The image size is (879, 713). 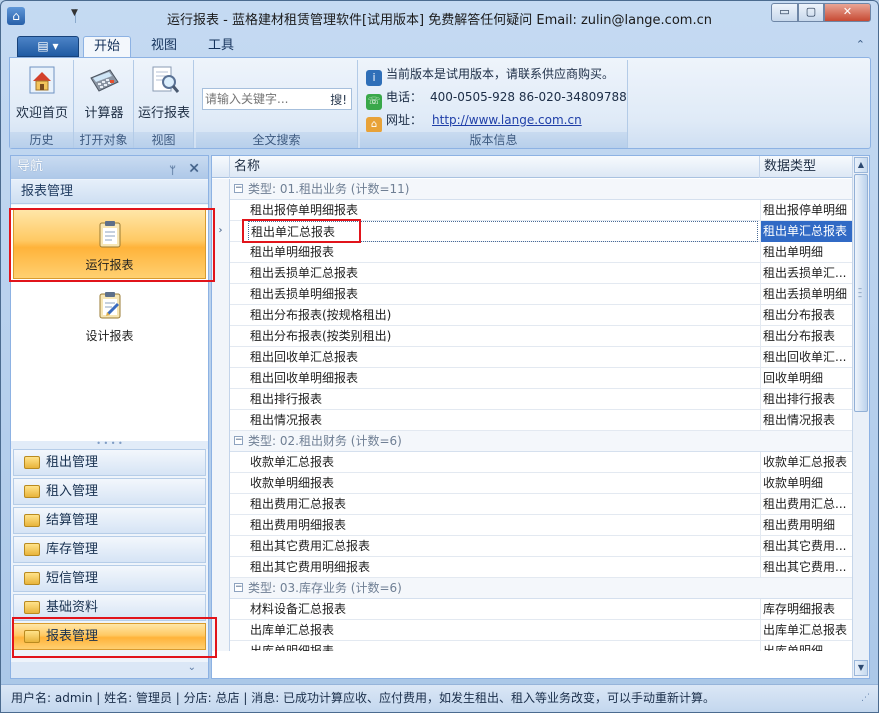 What do you see at coordinates (261, 99) in the screenshot?
I see `search-input` at bounding box center [261, 99].